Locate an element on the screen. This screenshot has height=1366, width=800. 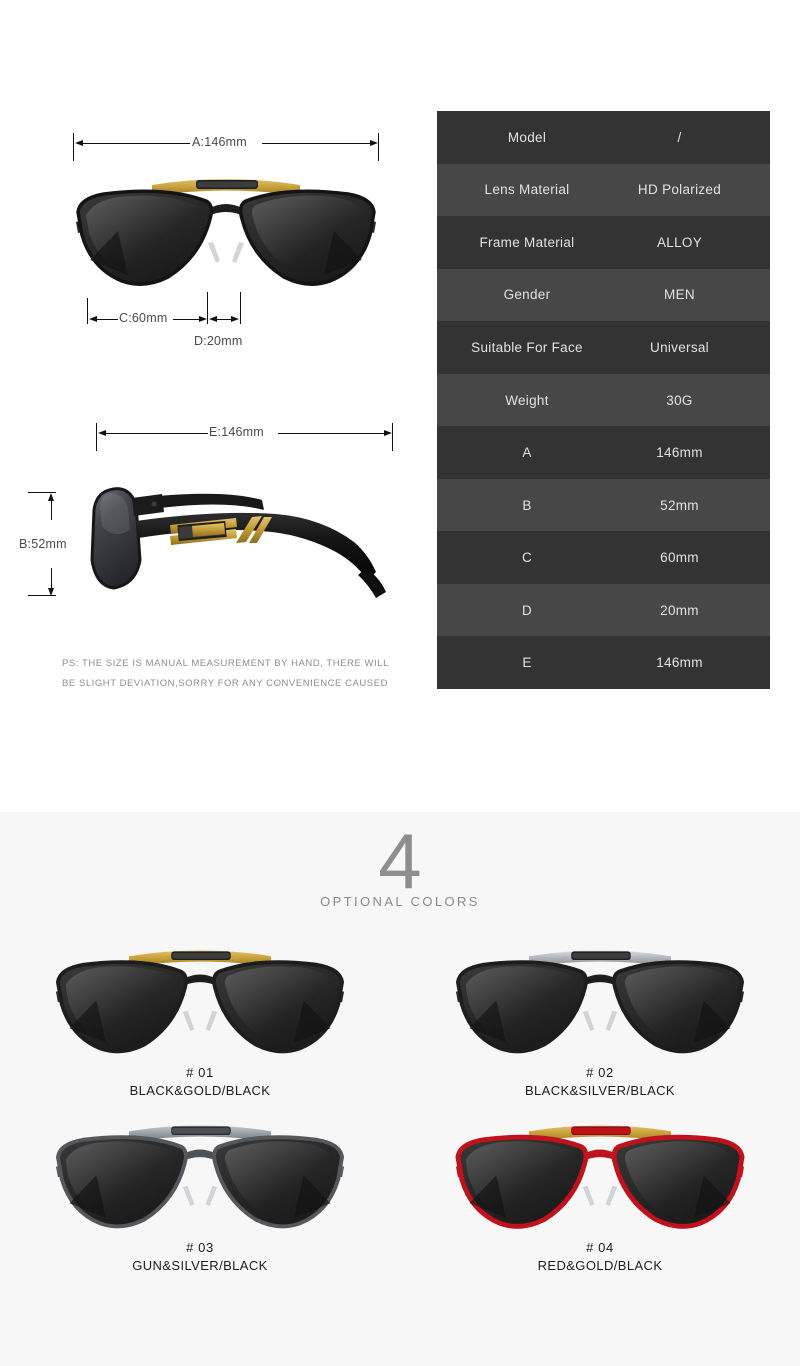
swatch-code: # 02 is located at coordinates (600, 1072).